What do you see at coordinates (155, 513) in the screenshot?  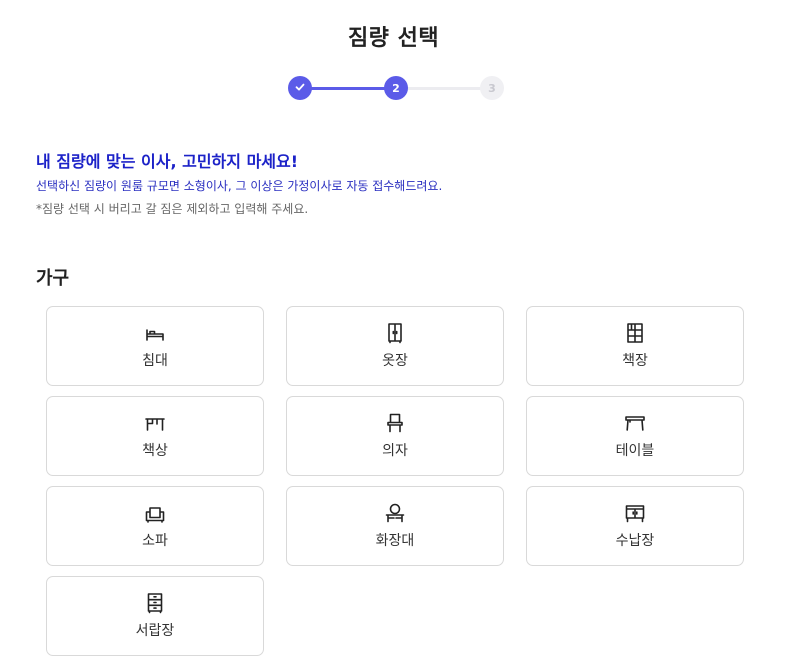 I see `sofa-icon` at bounding box center [155, 513].